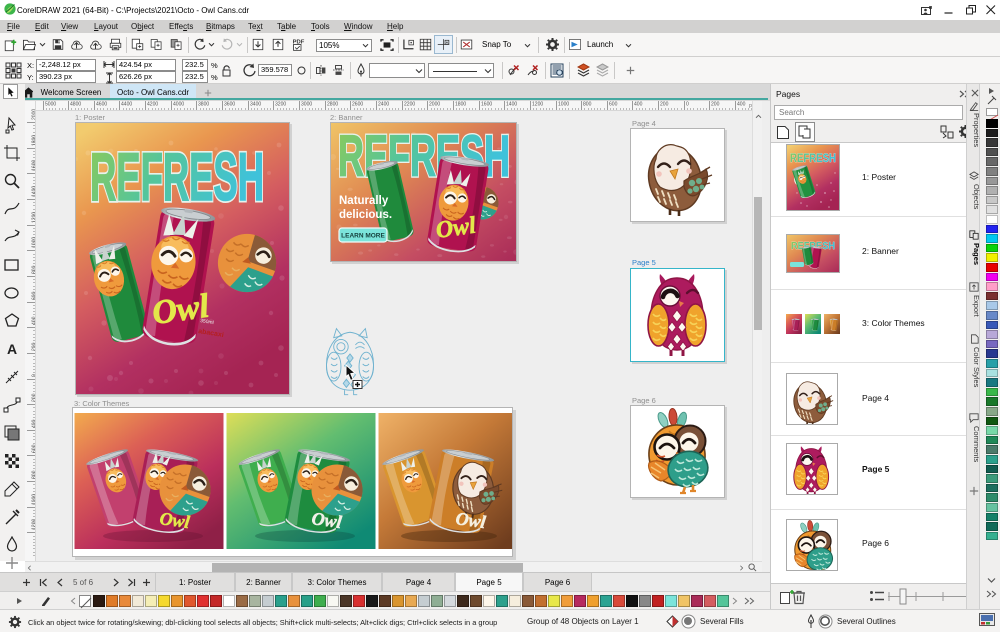  Describe the element at coordinates (12, 349) in the screenshot. I see `svg-text: A` at that location.